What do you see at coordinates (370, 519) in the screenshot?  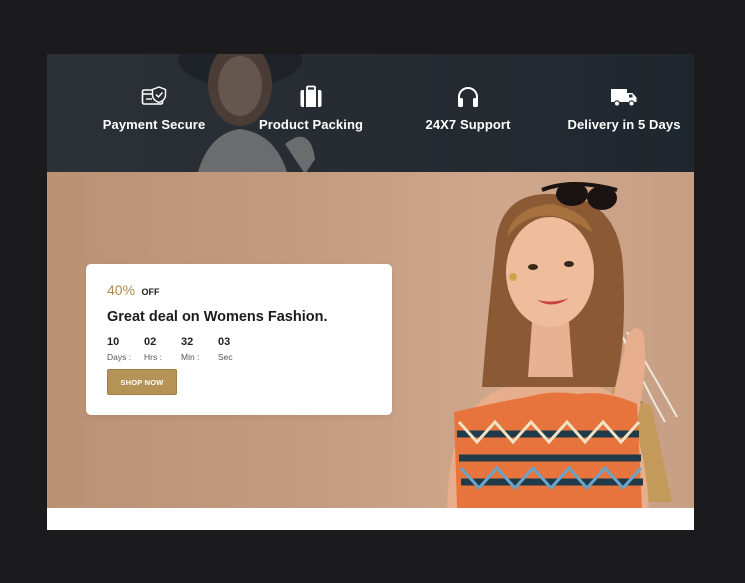 I see `page-bottom-area` at bounding box center [370, 519].